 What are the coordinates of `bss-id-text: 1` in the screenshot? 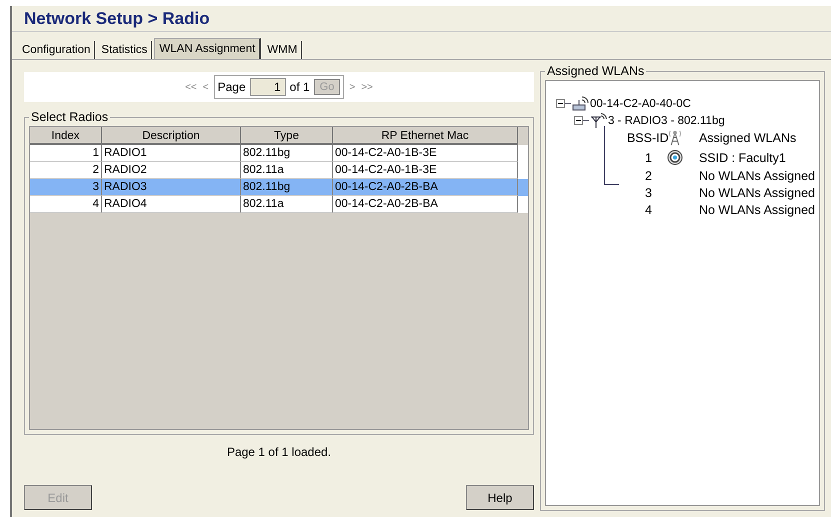 It's located at (648, 157).